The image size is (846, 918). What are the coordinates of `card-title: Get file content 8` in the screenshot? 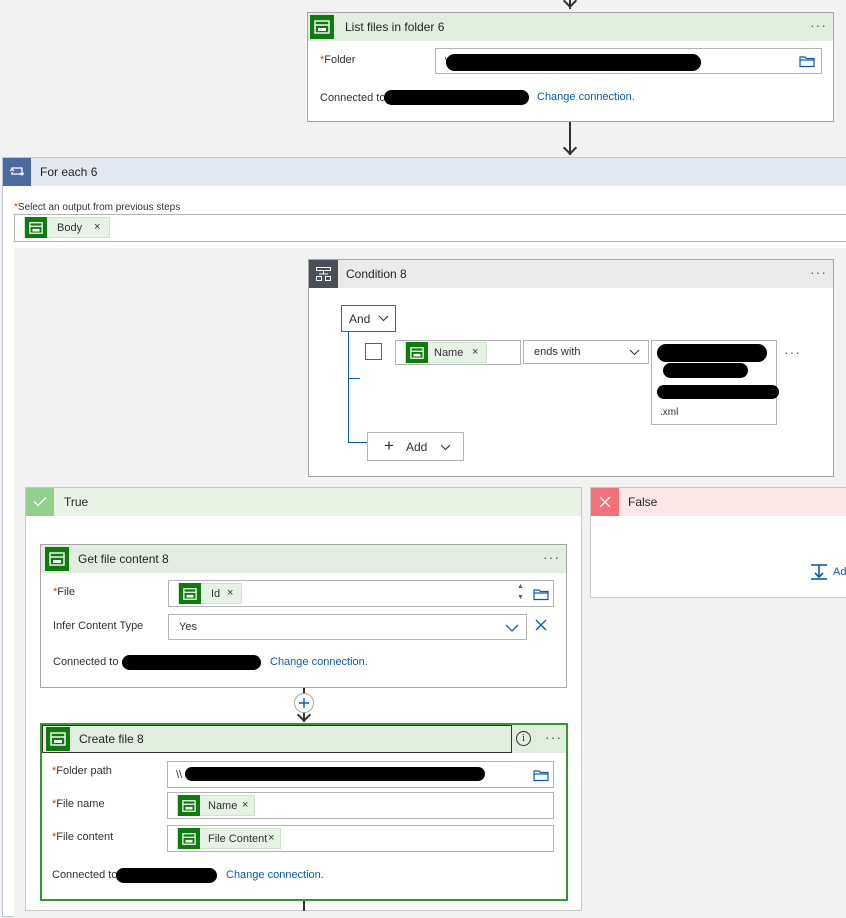 It's located at (123, 559).